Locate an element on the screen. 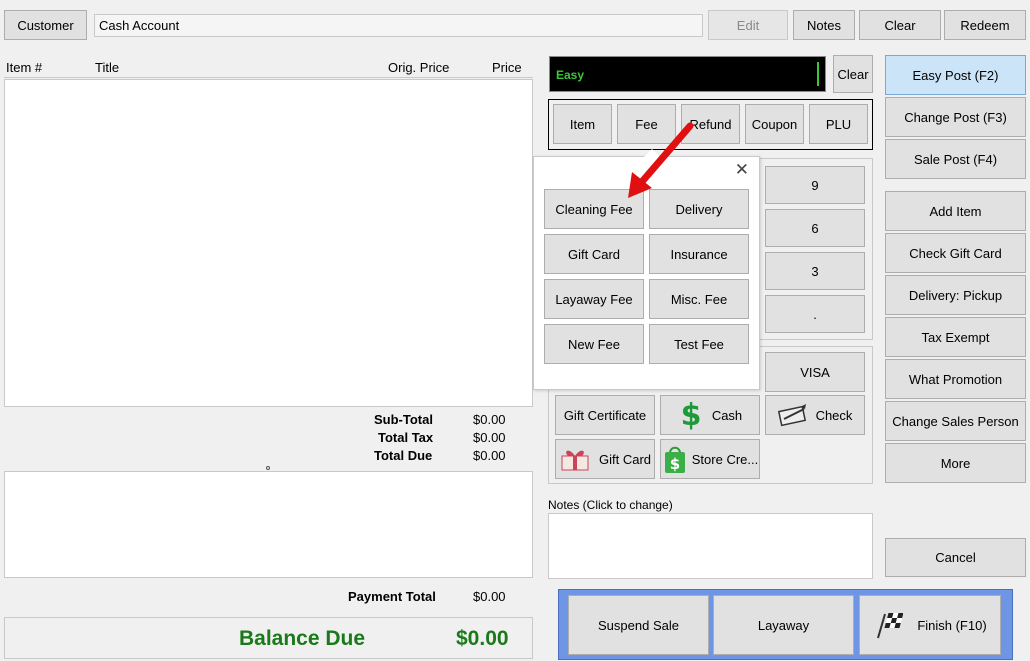 The height and width of the screenshot is (661, 1030). check-gift-card-button: Check Gift Card is located at coordinates (955, 253).